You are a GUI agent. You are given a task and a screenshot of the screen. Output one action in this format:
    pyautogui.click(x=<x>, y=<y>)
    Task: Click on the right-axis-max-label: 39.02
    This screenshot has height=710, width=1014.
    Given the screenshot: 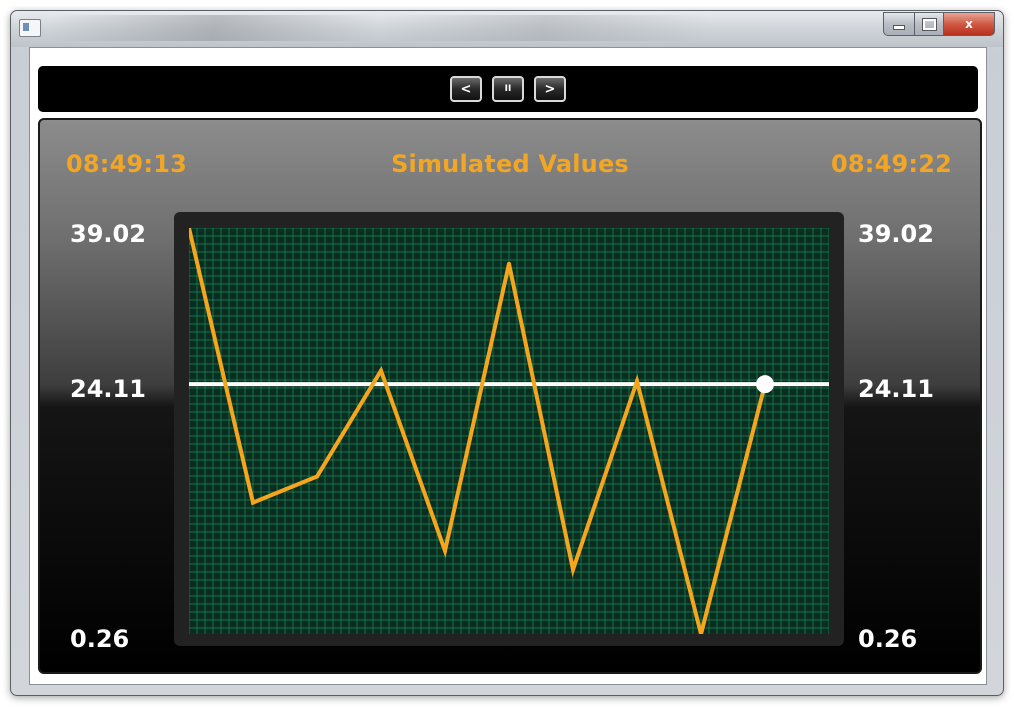 What is the action you would take?
    pyautogui.click(x=896, y=234)
    